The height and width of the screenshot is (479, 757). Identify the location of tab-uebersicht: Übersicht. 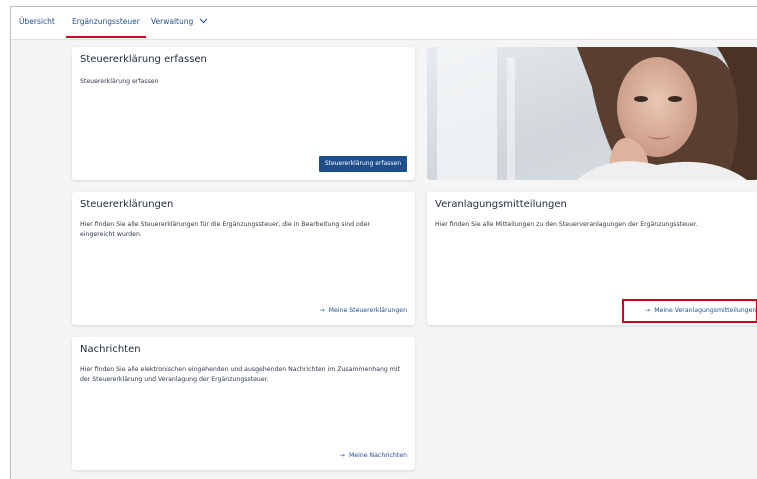
(37, 22).